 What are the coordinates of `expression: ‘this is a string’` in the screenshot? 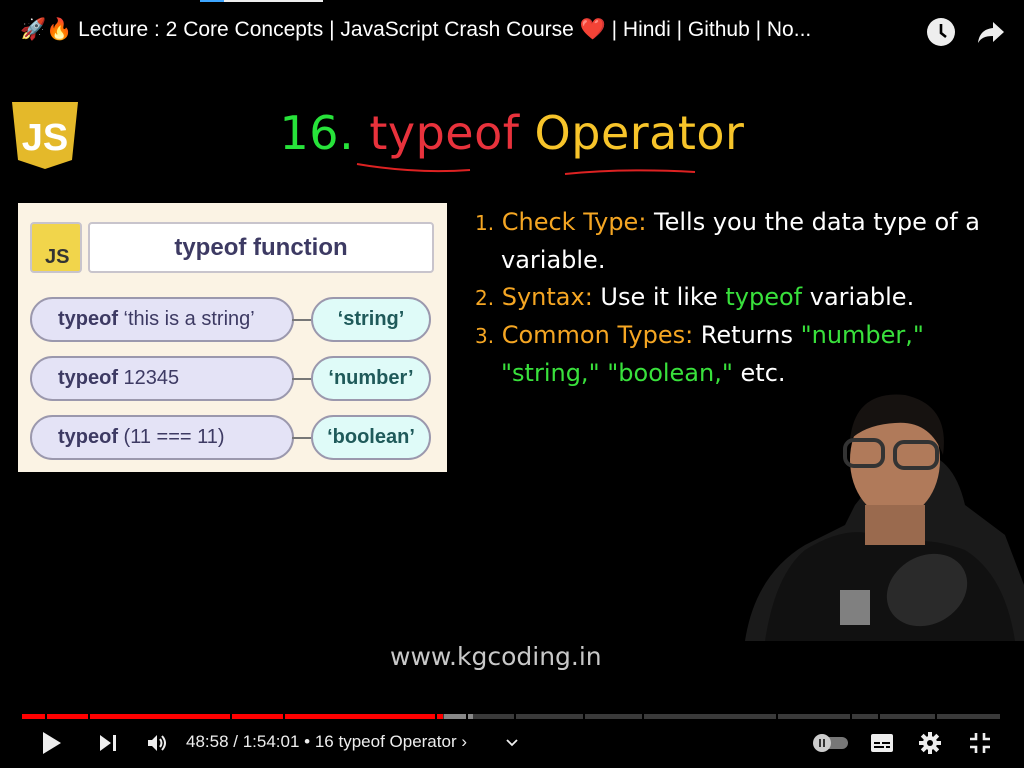 It's located at (186, 319).